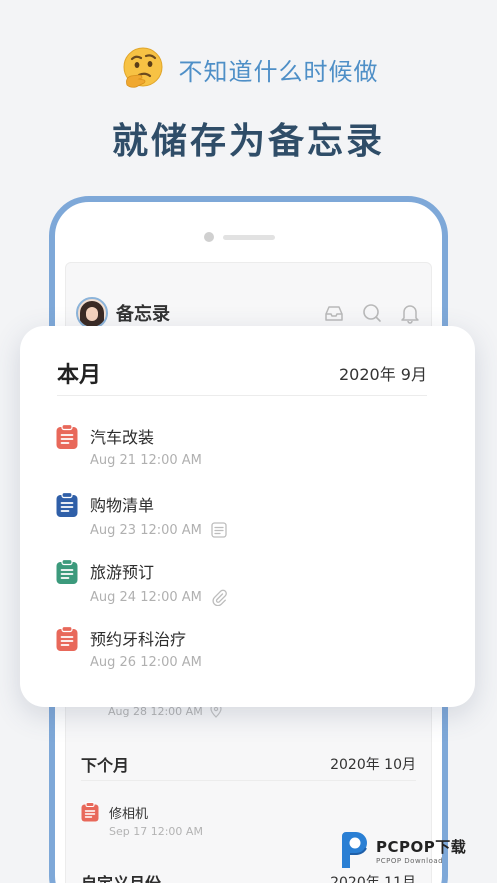  I want to click on memo-meta: Aug 23 12:00 AM, so click(159, 530).